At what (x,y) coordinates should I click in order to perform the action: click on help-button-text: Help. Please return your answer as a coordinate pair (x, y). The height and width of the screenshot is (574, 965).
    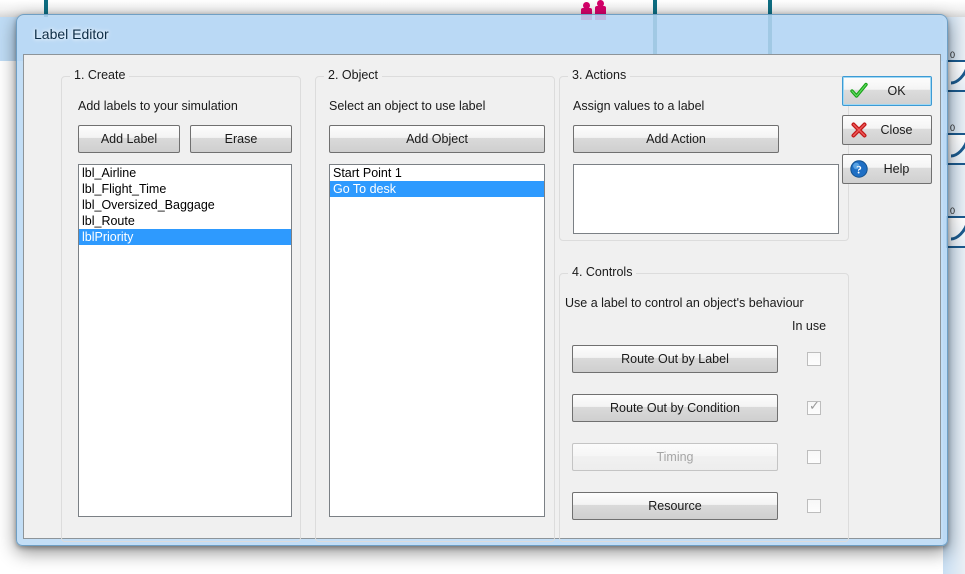
    Looking at the image, I should click on (896, 169).